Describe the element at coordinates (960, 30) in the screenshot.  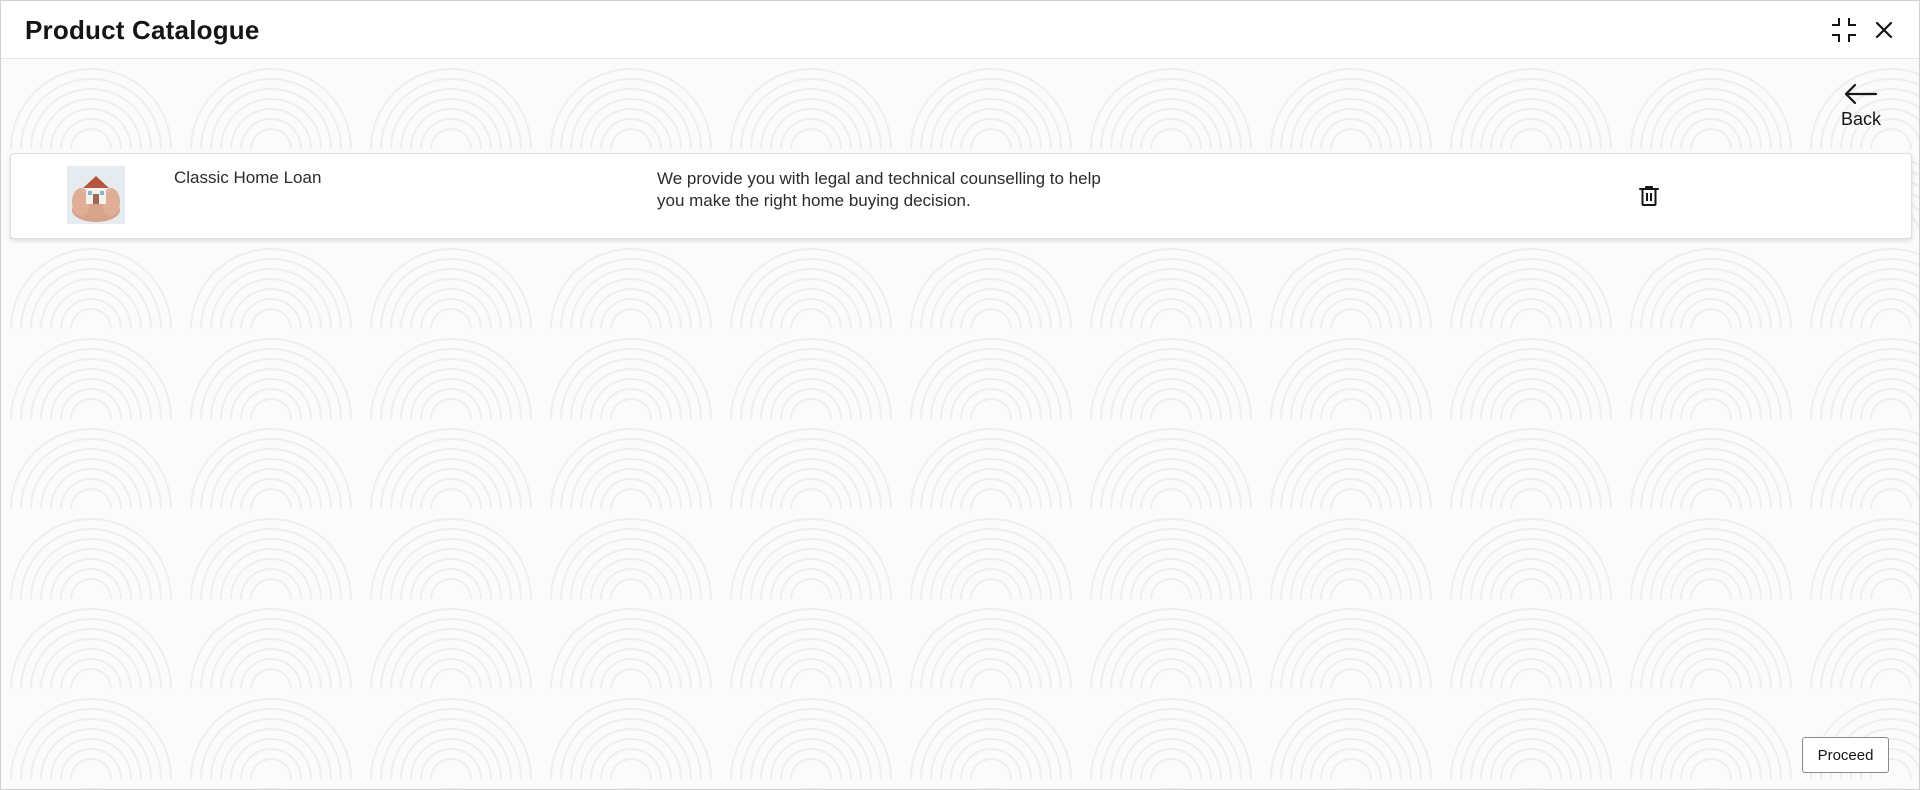
I see `dialog-header: Product Catalogue` at that location.